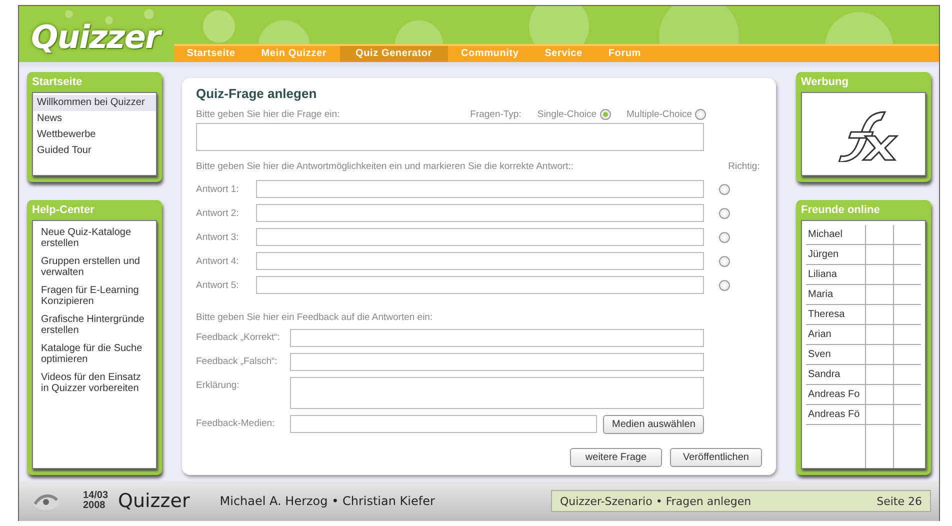  I want to click on page-number: Seite 26, so click(899, 501).